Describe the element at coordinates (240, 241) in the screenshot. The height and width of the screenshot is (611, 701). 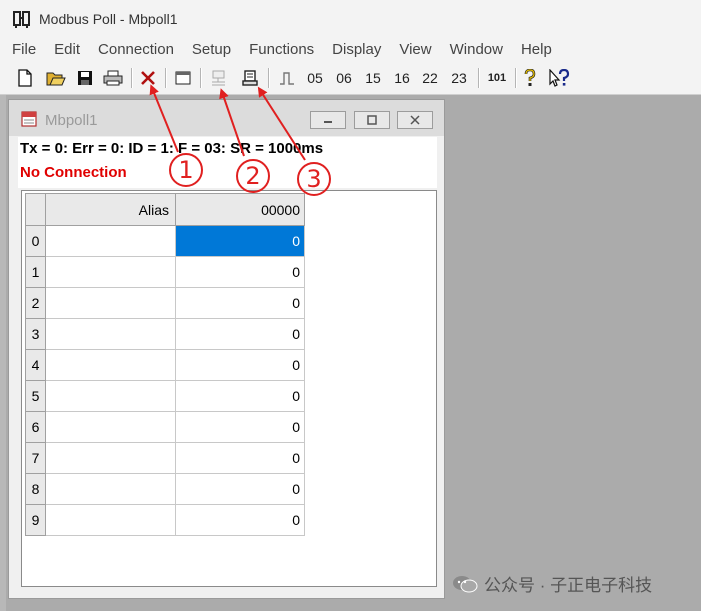
I see `value-cell-selected: 0` at that location.